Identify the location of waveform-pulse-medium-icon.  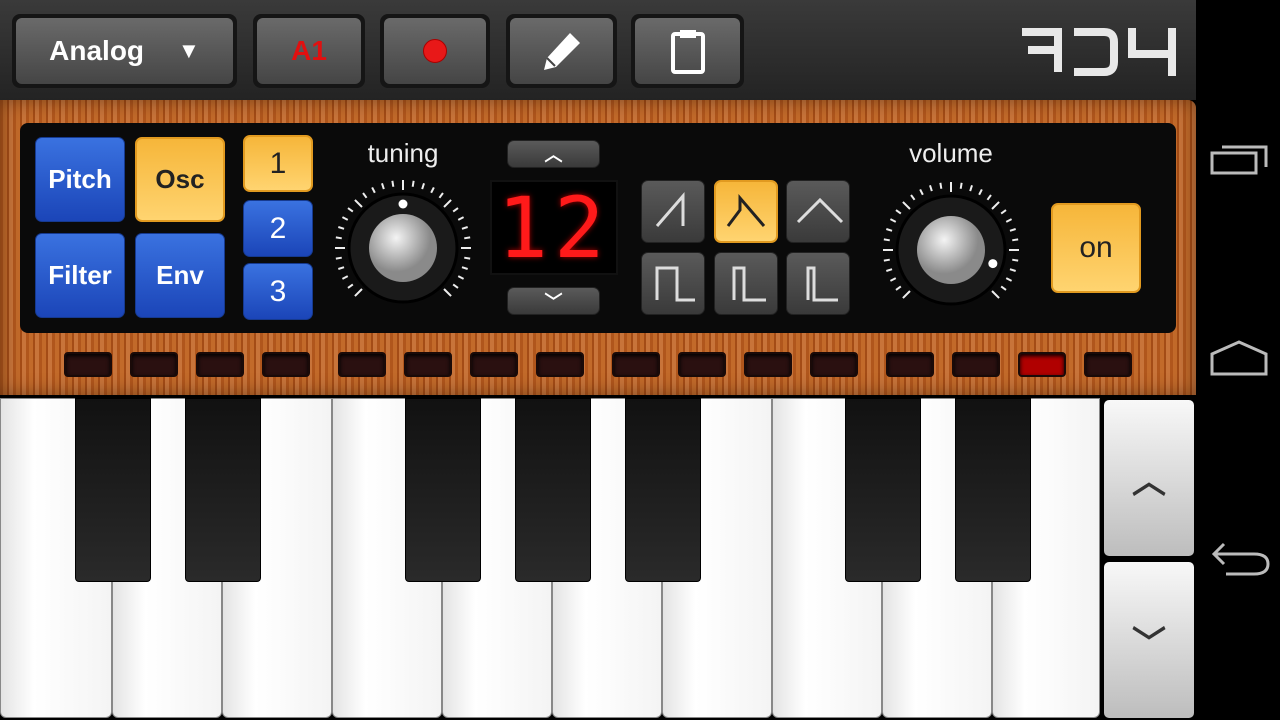
(749, 283).